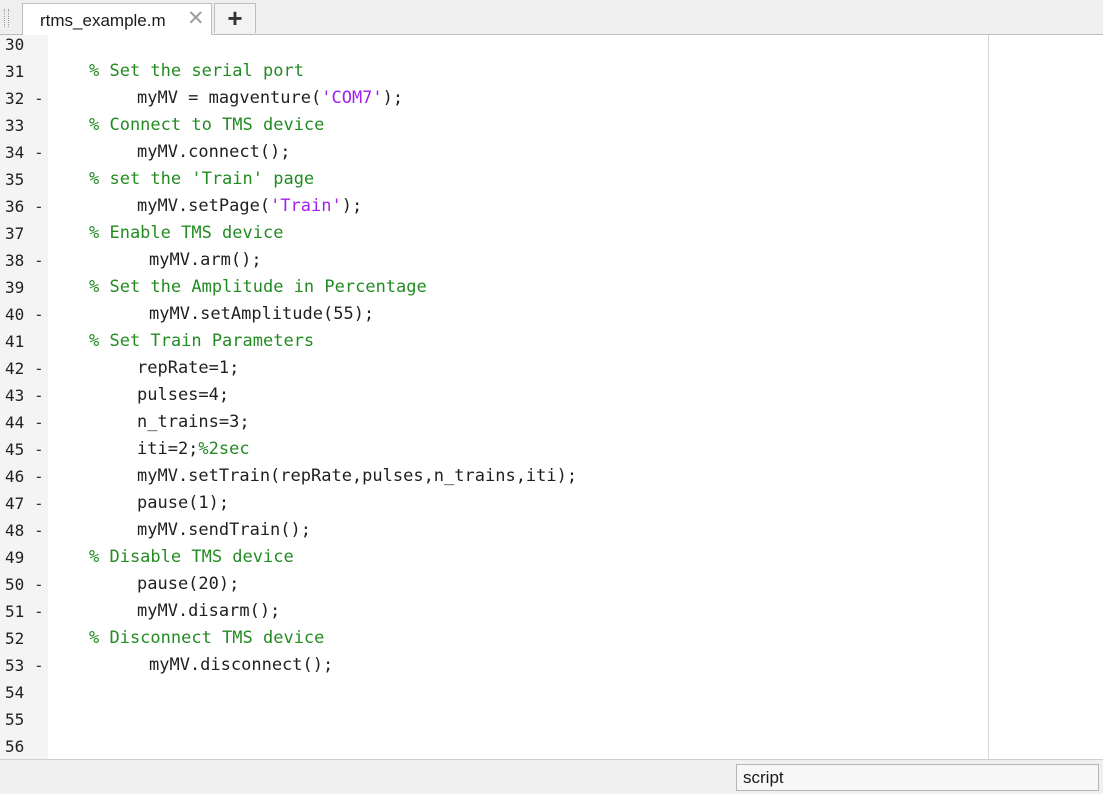  I want to click on line-number: 43, so click(15, 395).